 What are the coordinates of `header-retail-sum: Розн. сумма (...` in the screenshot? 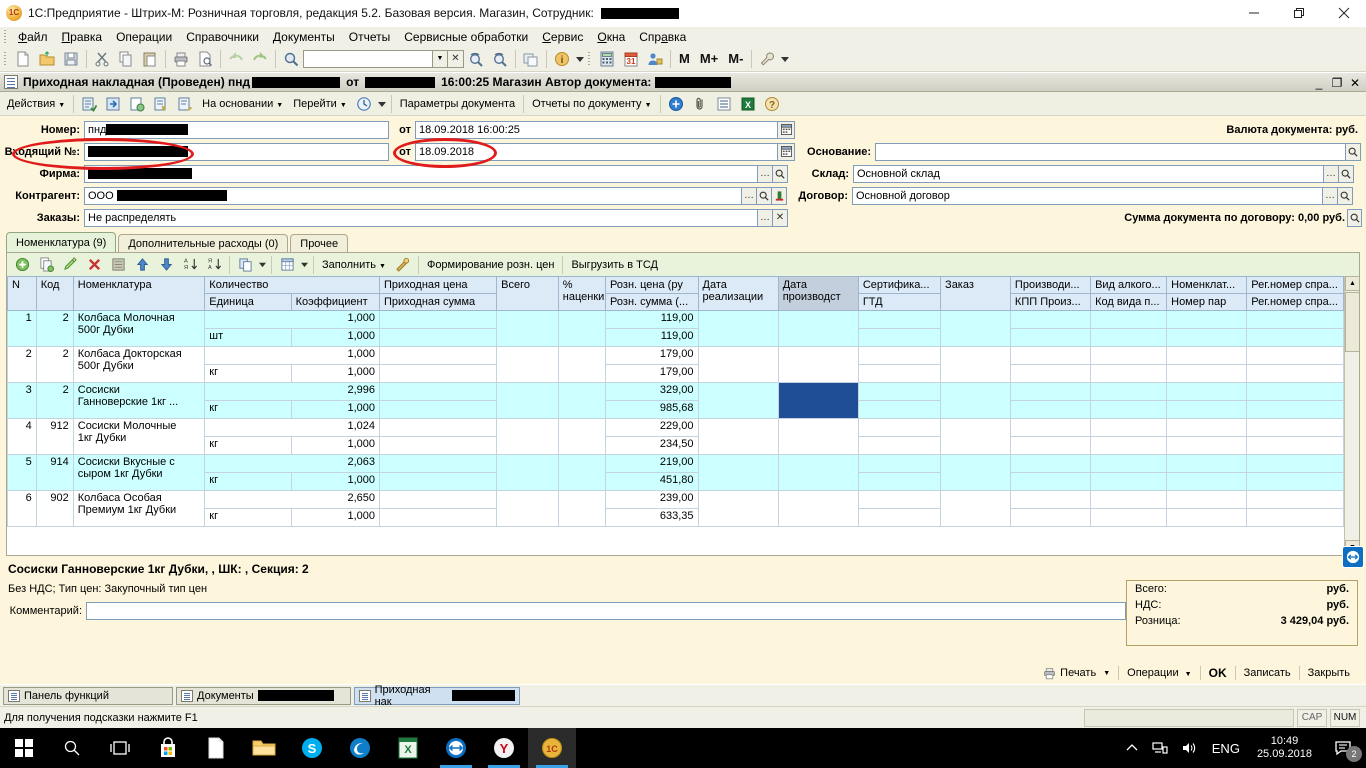 It's located at (652, 302).